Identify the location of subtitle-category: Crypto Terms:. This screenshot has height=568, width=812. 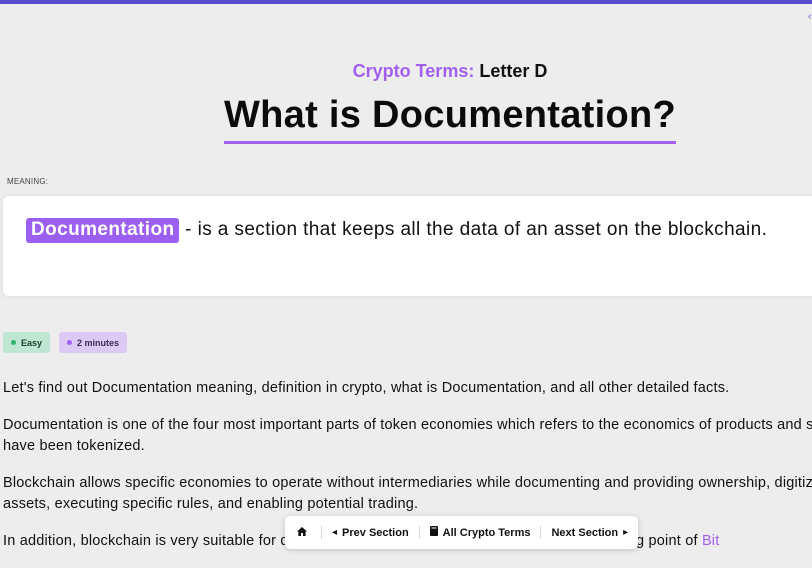
(413, 71).